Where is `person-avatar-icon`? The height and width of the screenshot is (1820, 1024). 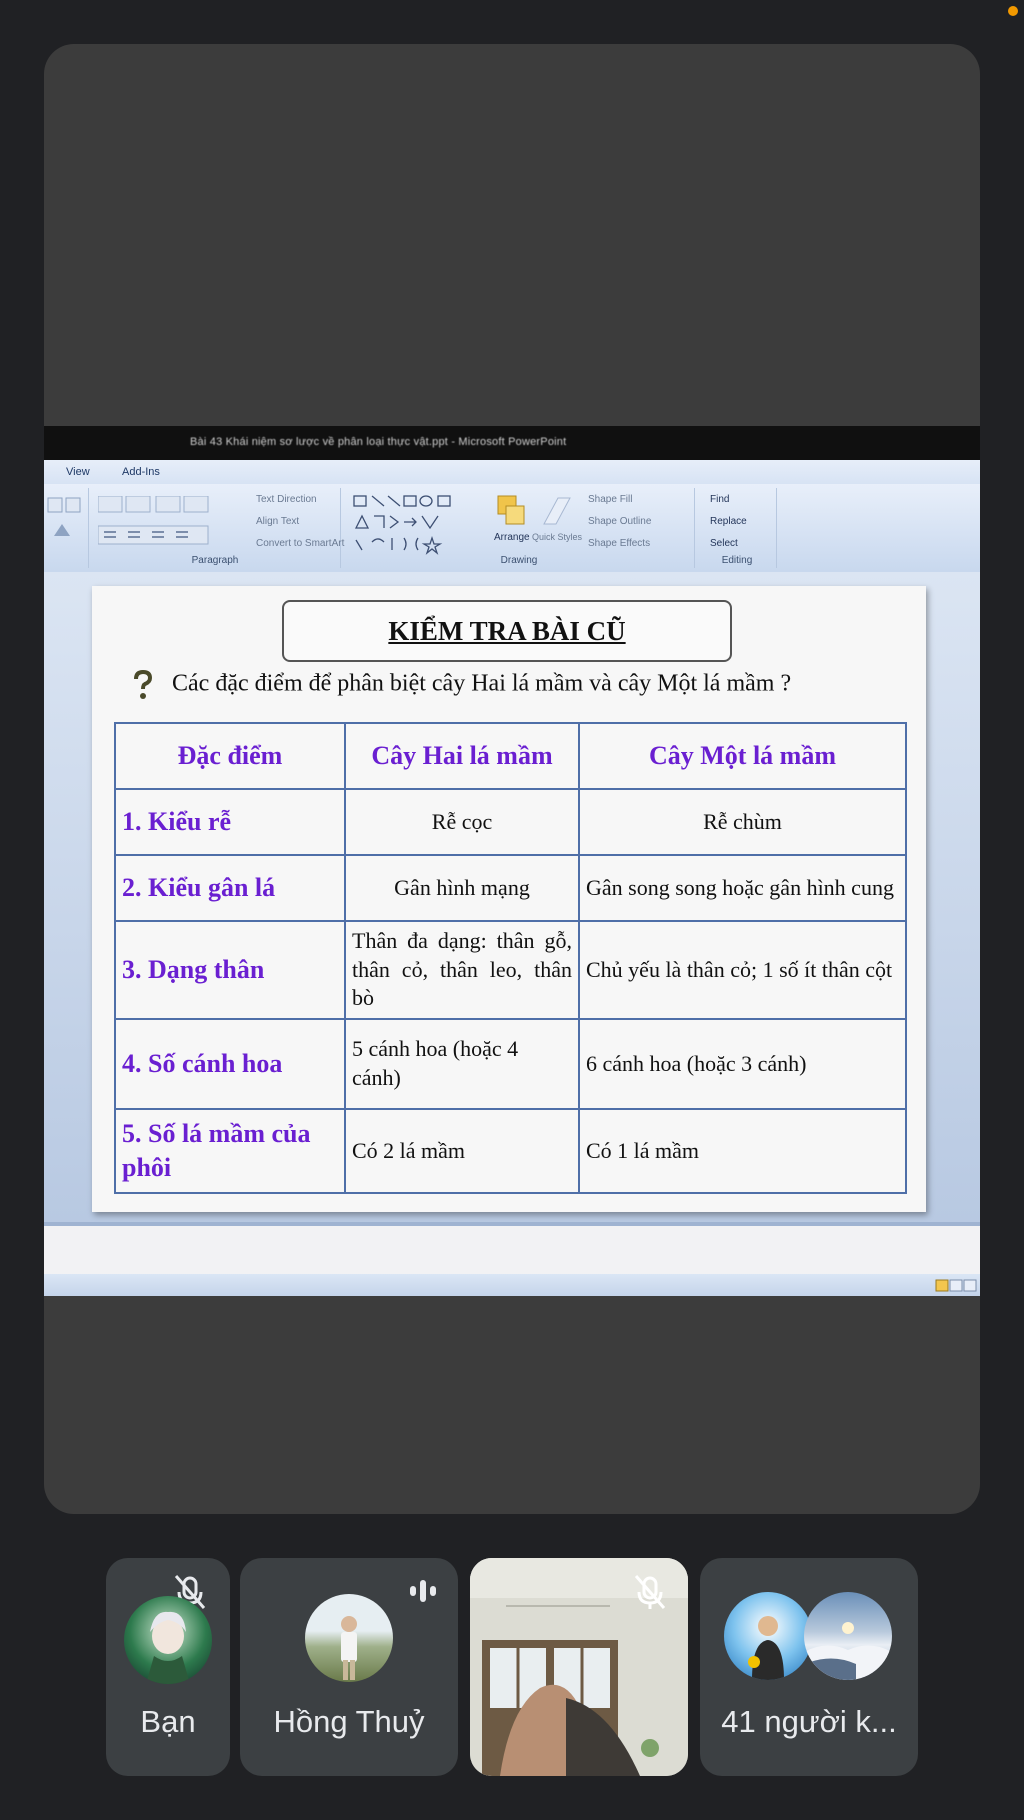
person-avatar-icon is located at coordinates (766, 1648).